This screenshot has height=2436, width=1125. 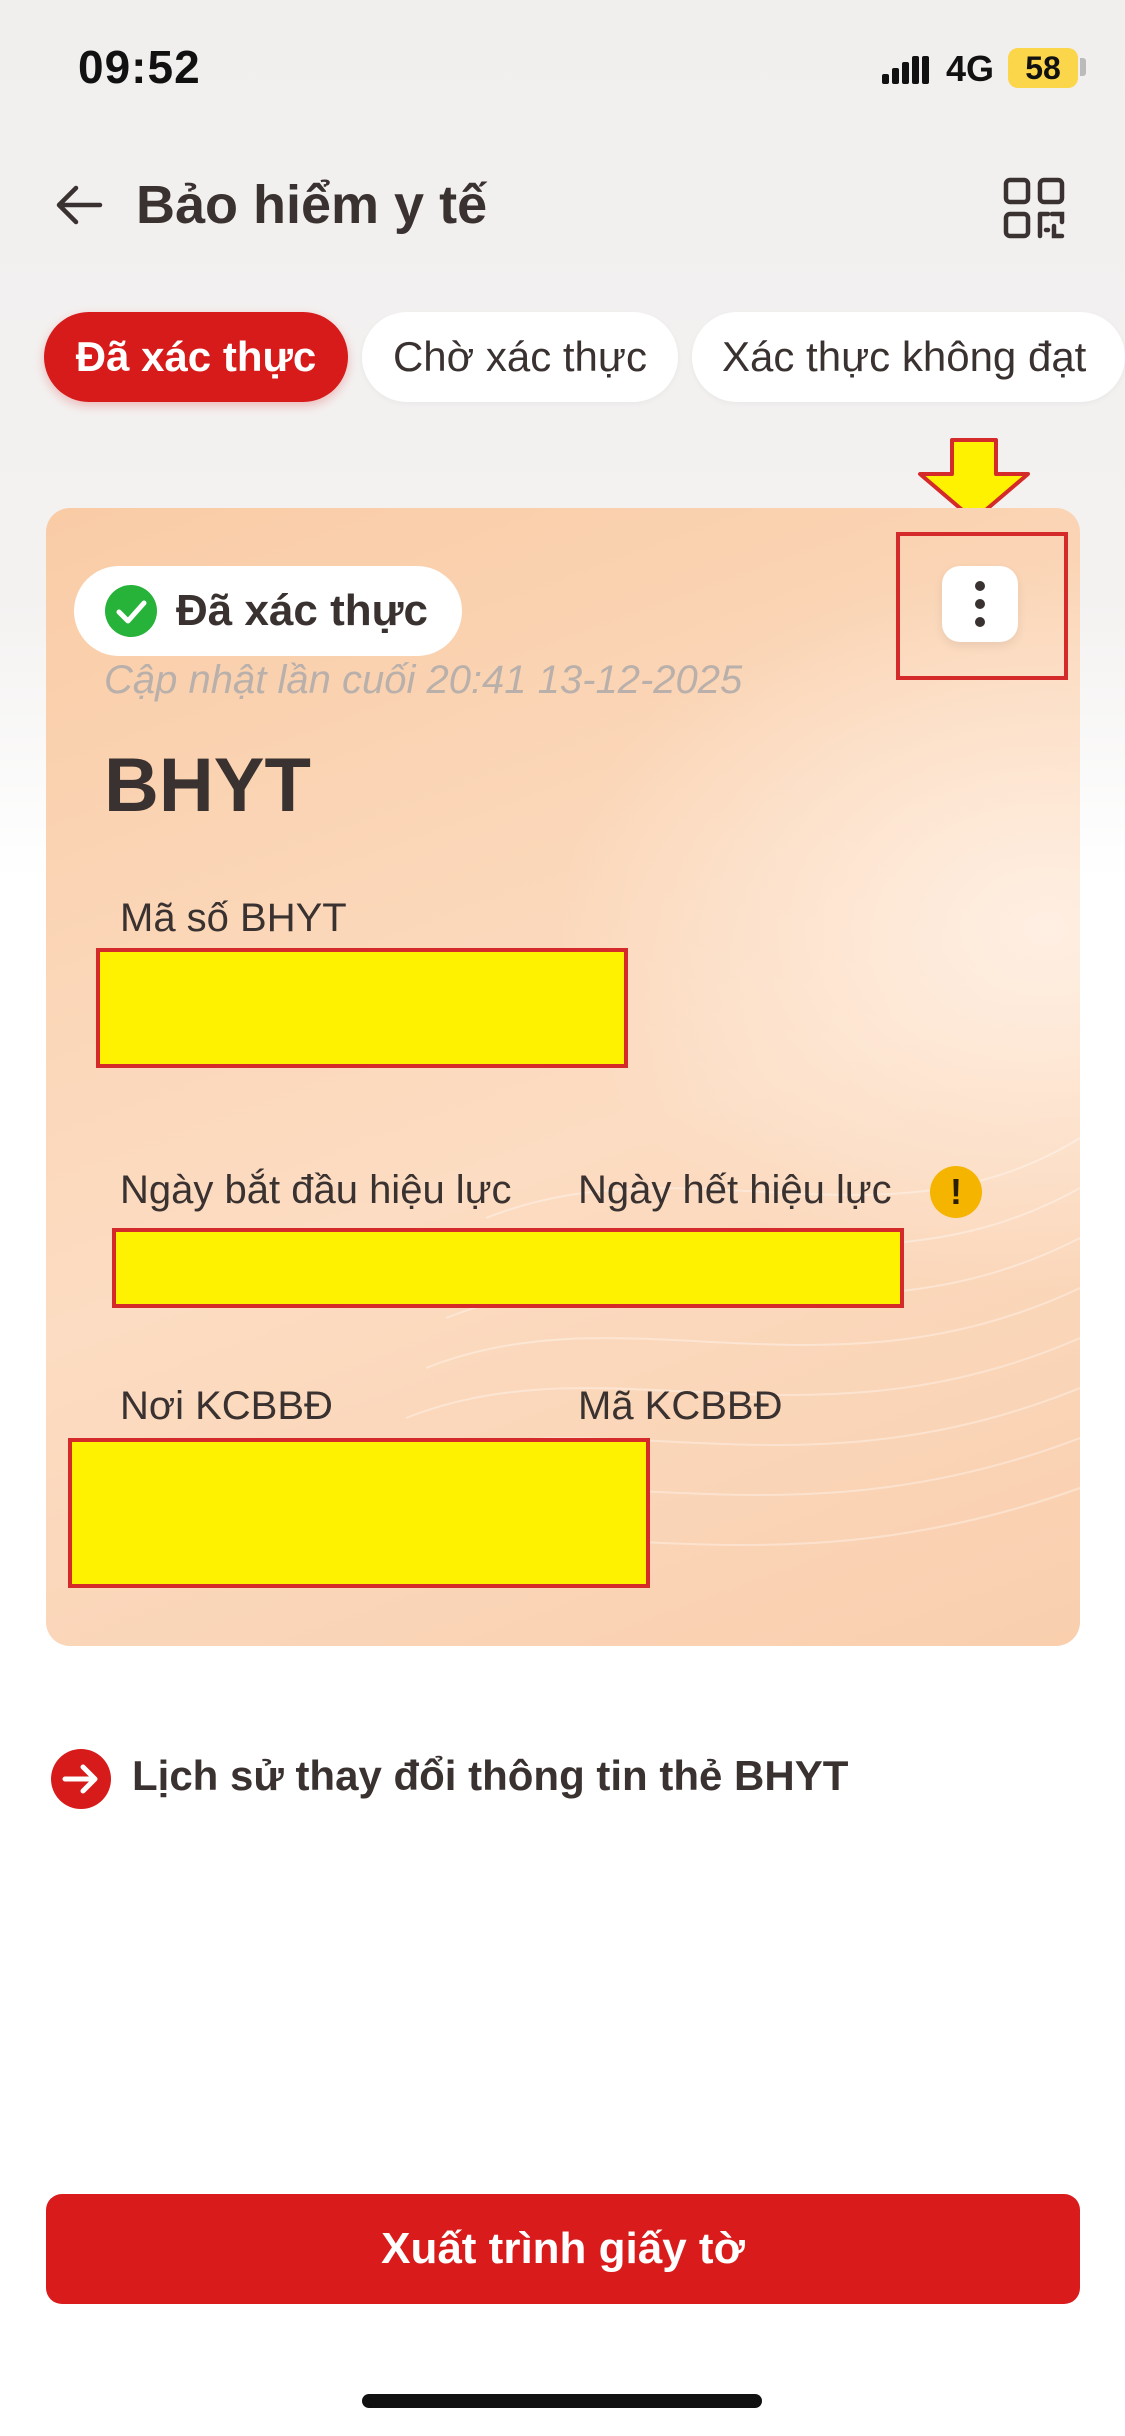 I want to click on present-document-label: Xuất trình giấy tờ, so click(x=563, y=2248).